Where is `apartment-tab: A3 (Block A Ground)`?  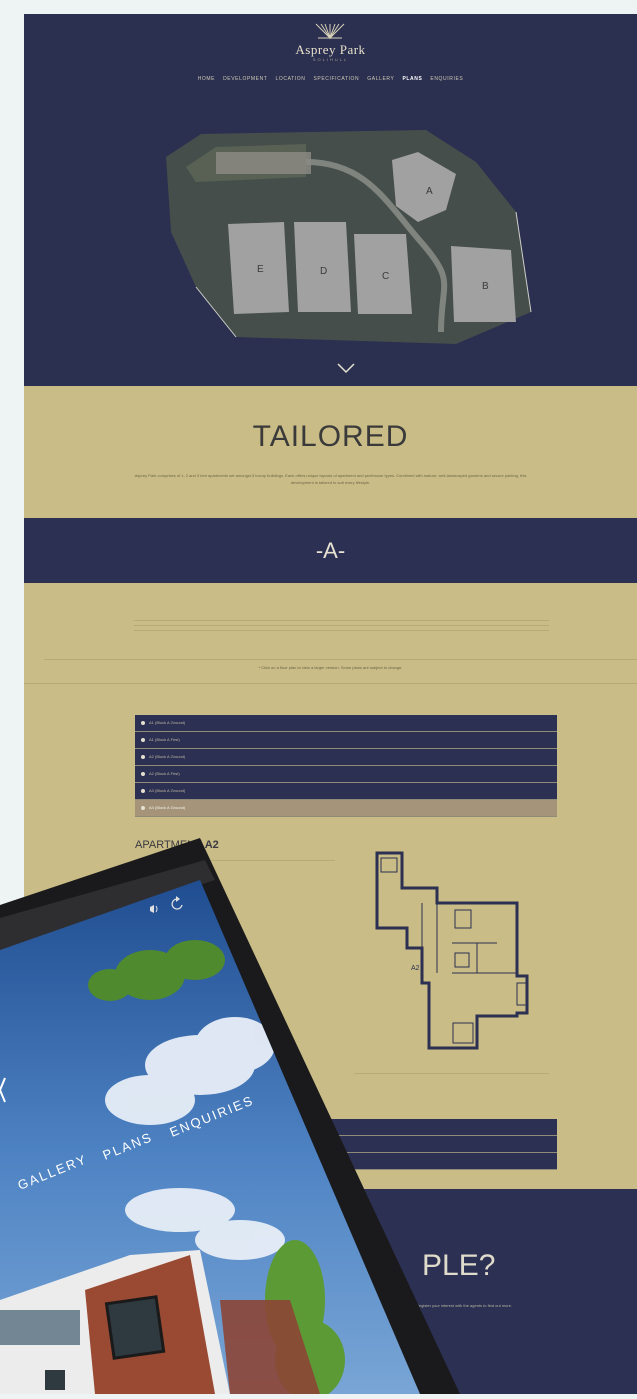 apartment-tab: A3 (Block A Ground) is located at coordinates (346, 791).